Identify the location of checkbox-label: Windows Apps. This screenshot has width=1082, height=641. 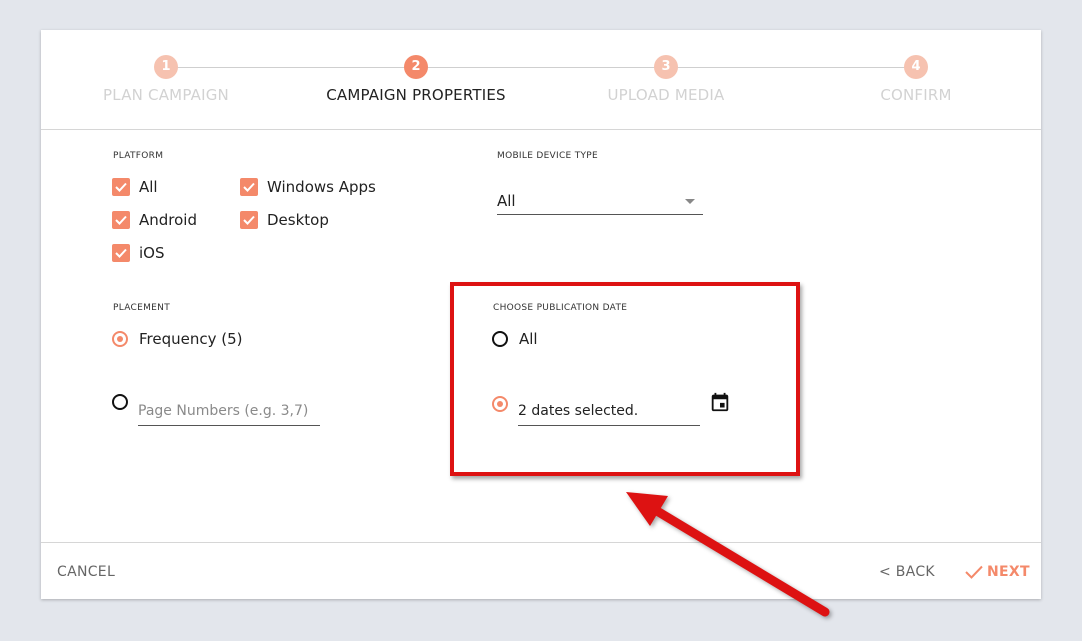
(321, 187).